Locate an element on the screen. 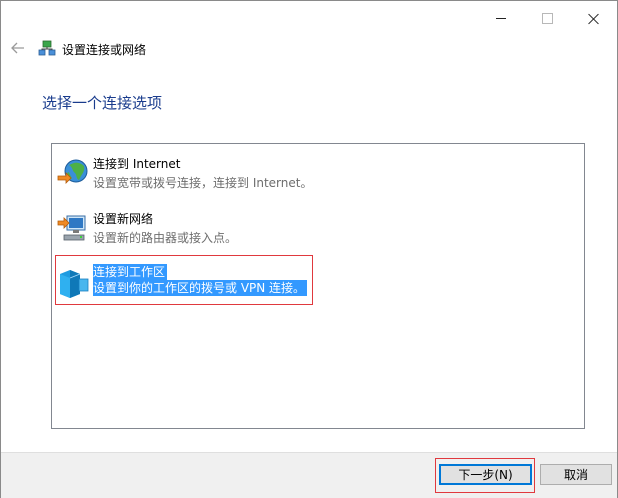 This screenshot has width=618, height=498. minimize-button is located at coordinates (501, 18).